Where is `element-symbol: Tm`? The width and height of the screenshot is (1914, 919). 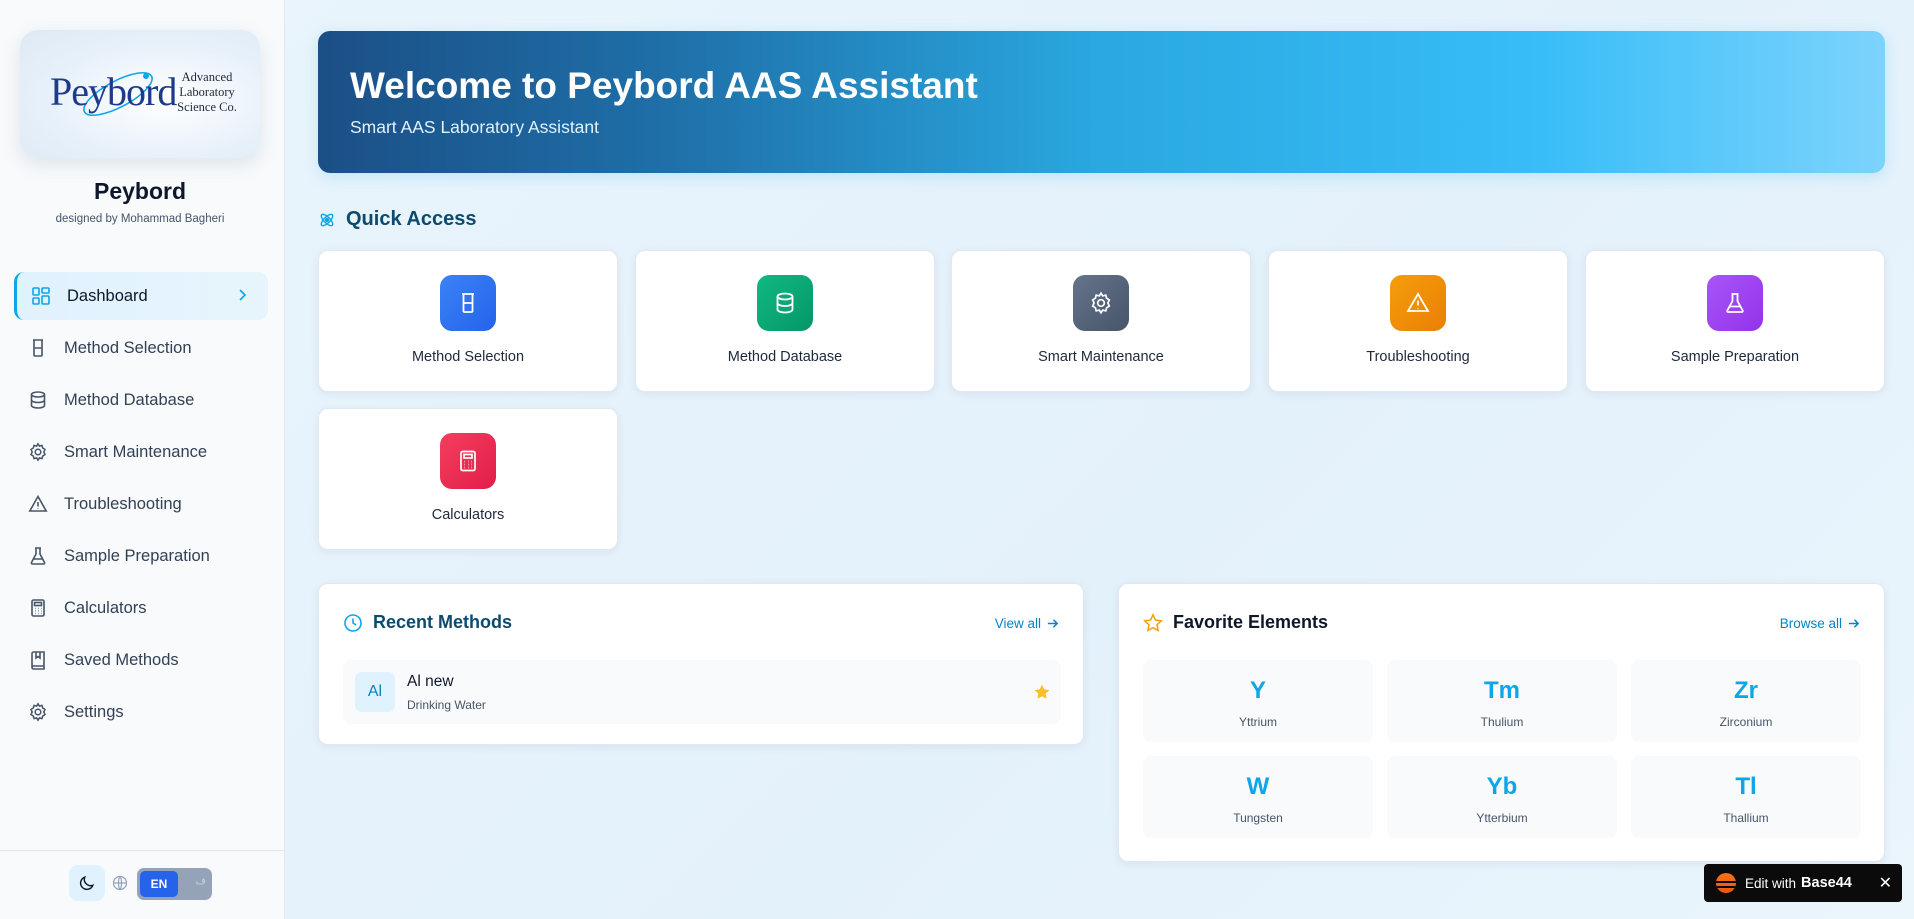
element-symbol: Tm is located at coordinates (1502, 690).